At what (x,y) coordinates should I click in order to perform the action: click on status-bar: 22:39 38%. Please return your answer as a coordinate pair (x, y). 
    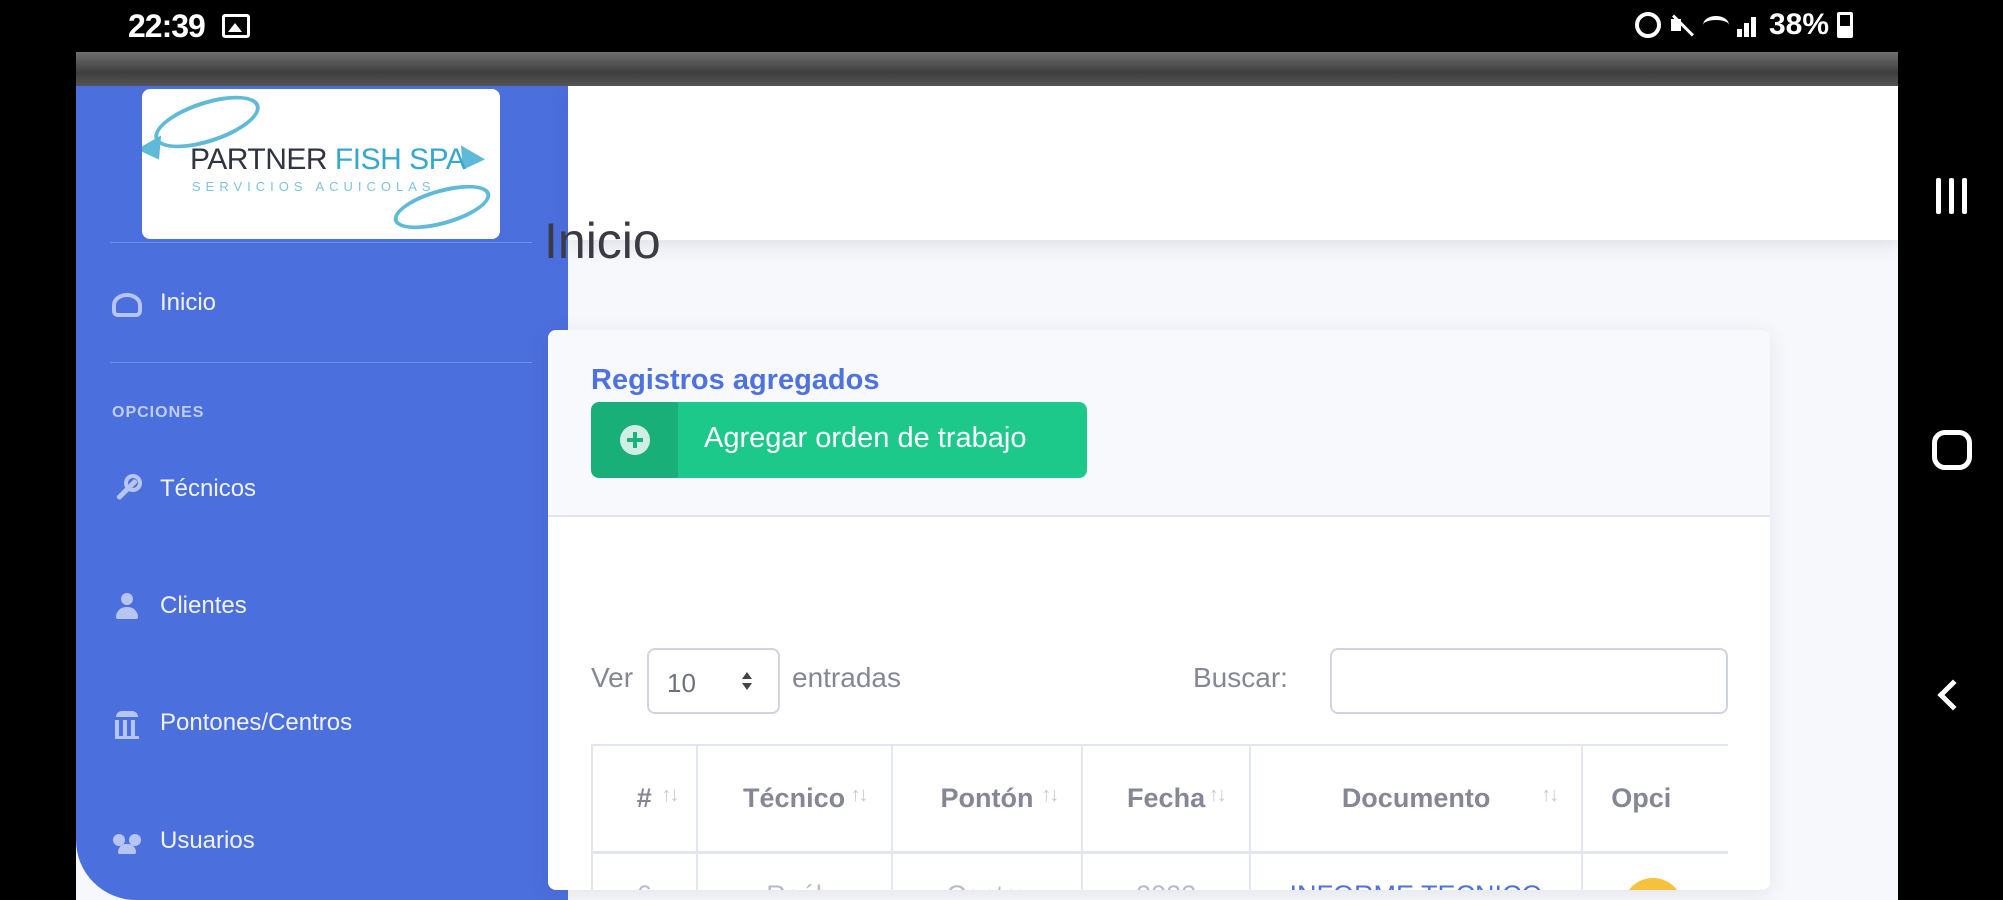
    Looking at the image, I should click on (1001, 26).